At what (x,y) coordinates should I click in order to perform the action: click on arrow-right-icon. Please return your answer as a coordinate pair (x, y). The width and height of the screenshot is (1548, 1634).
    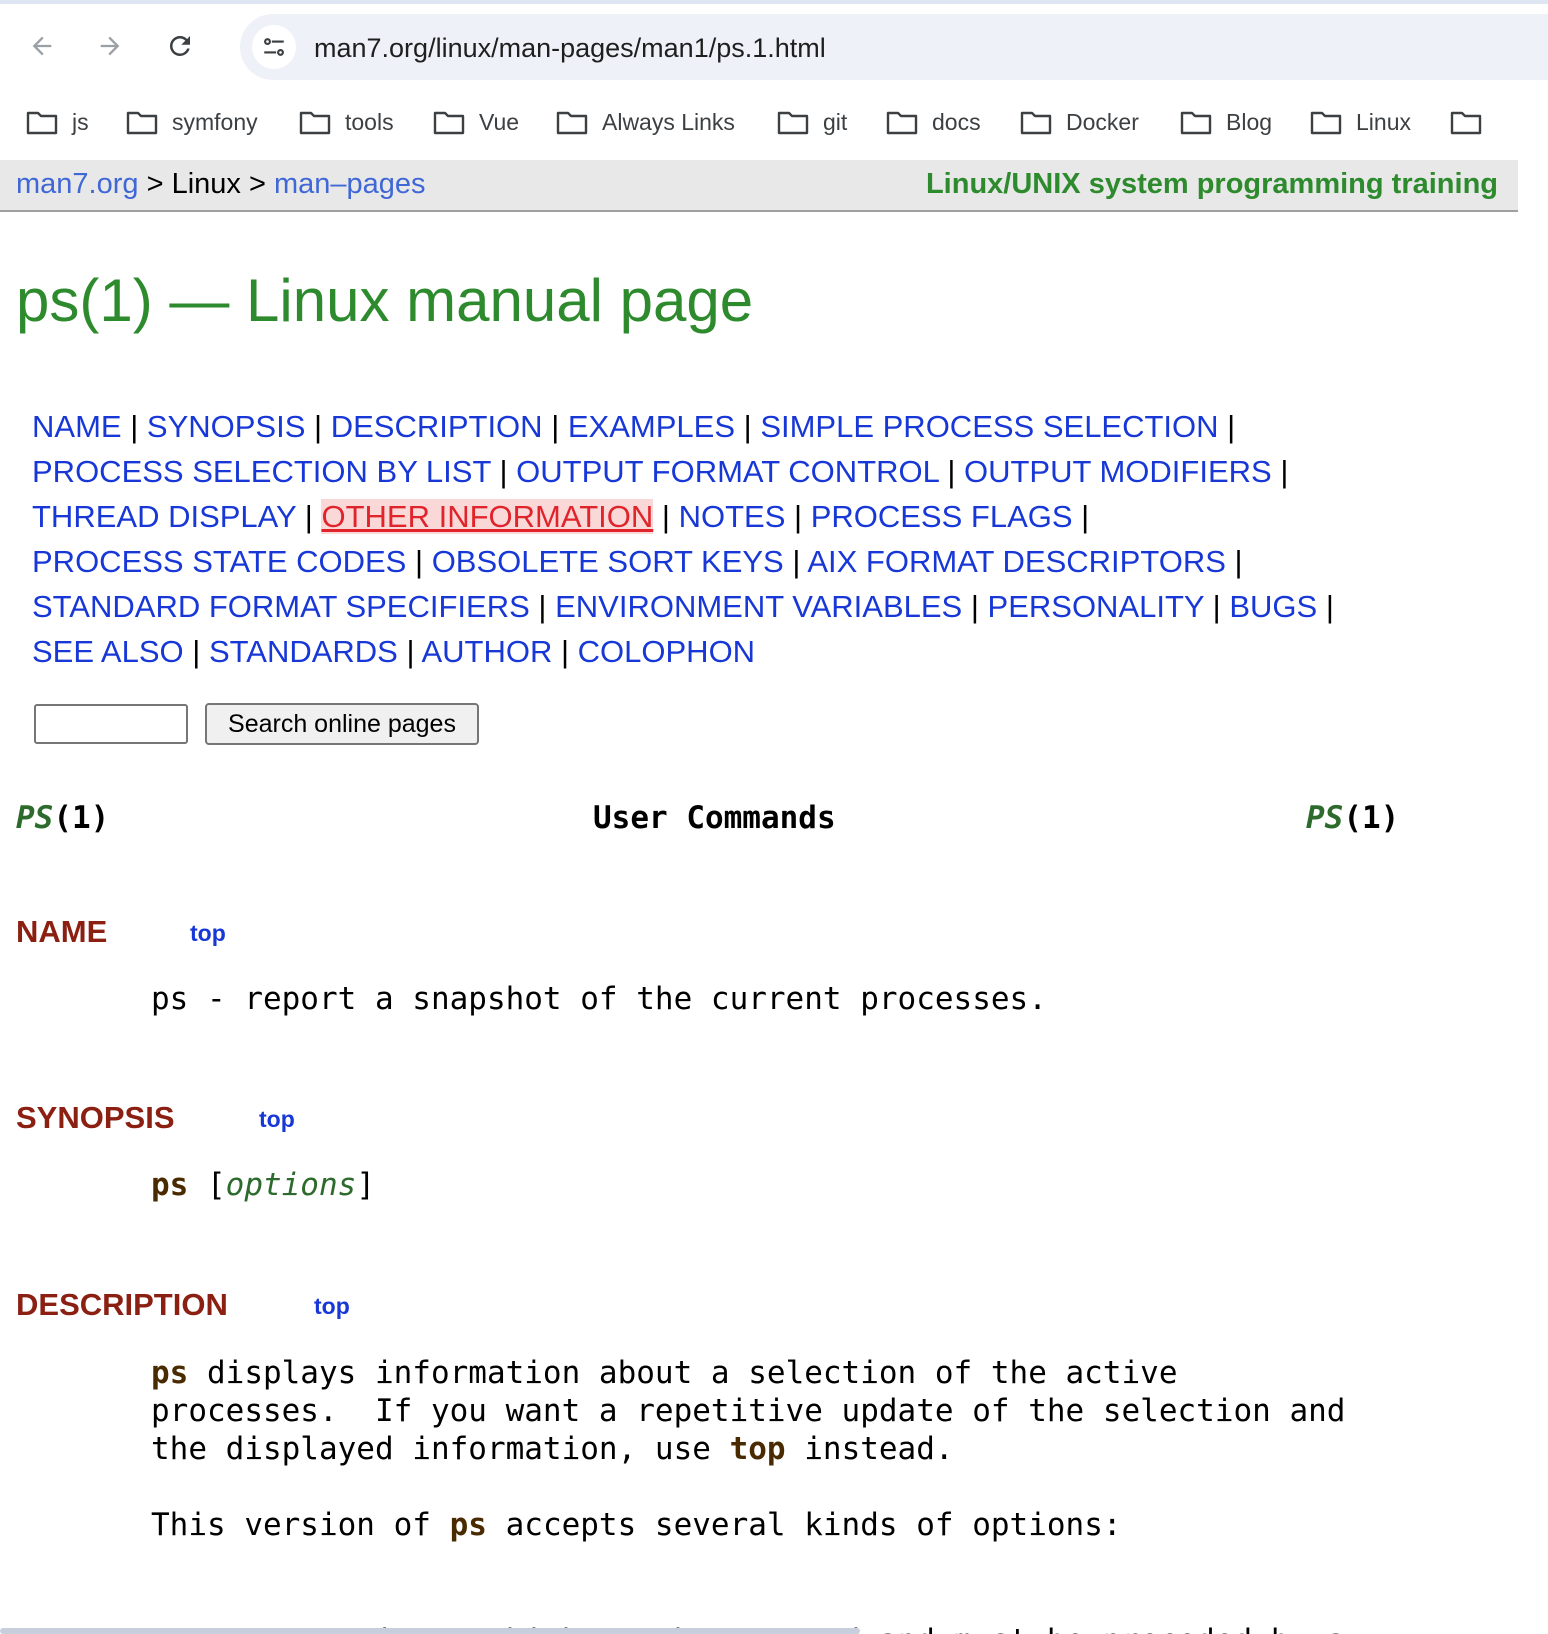
    Looking at the image, I should click on (110, 46).